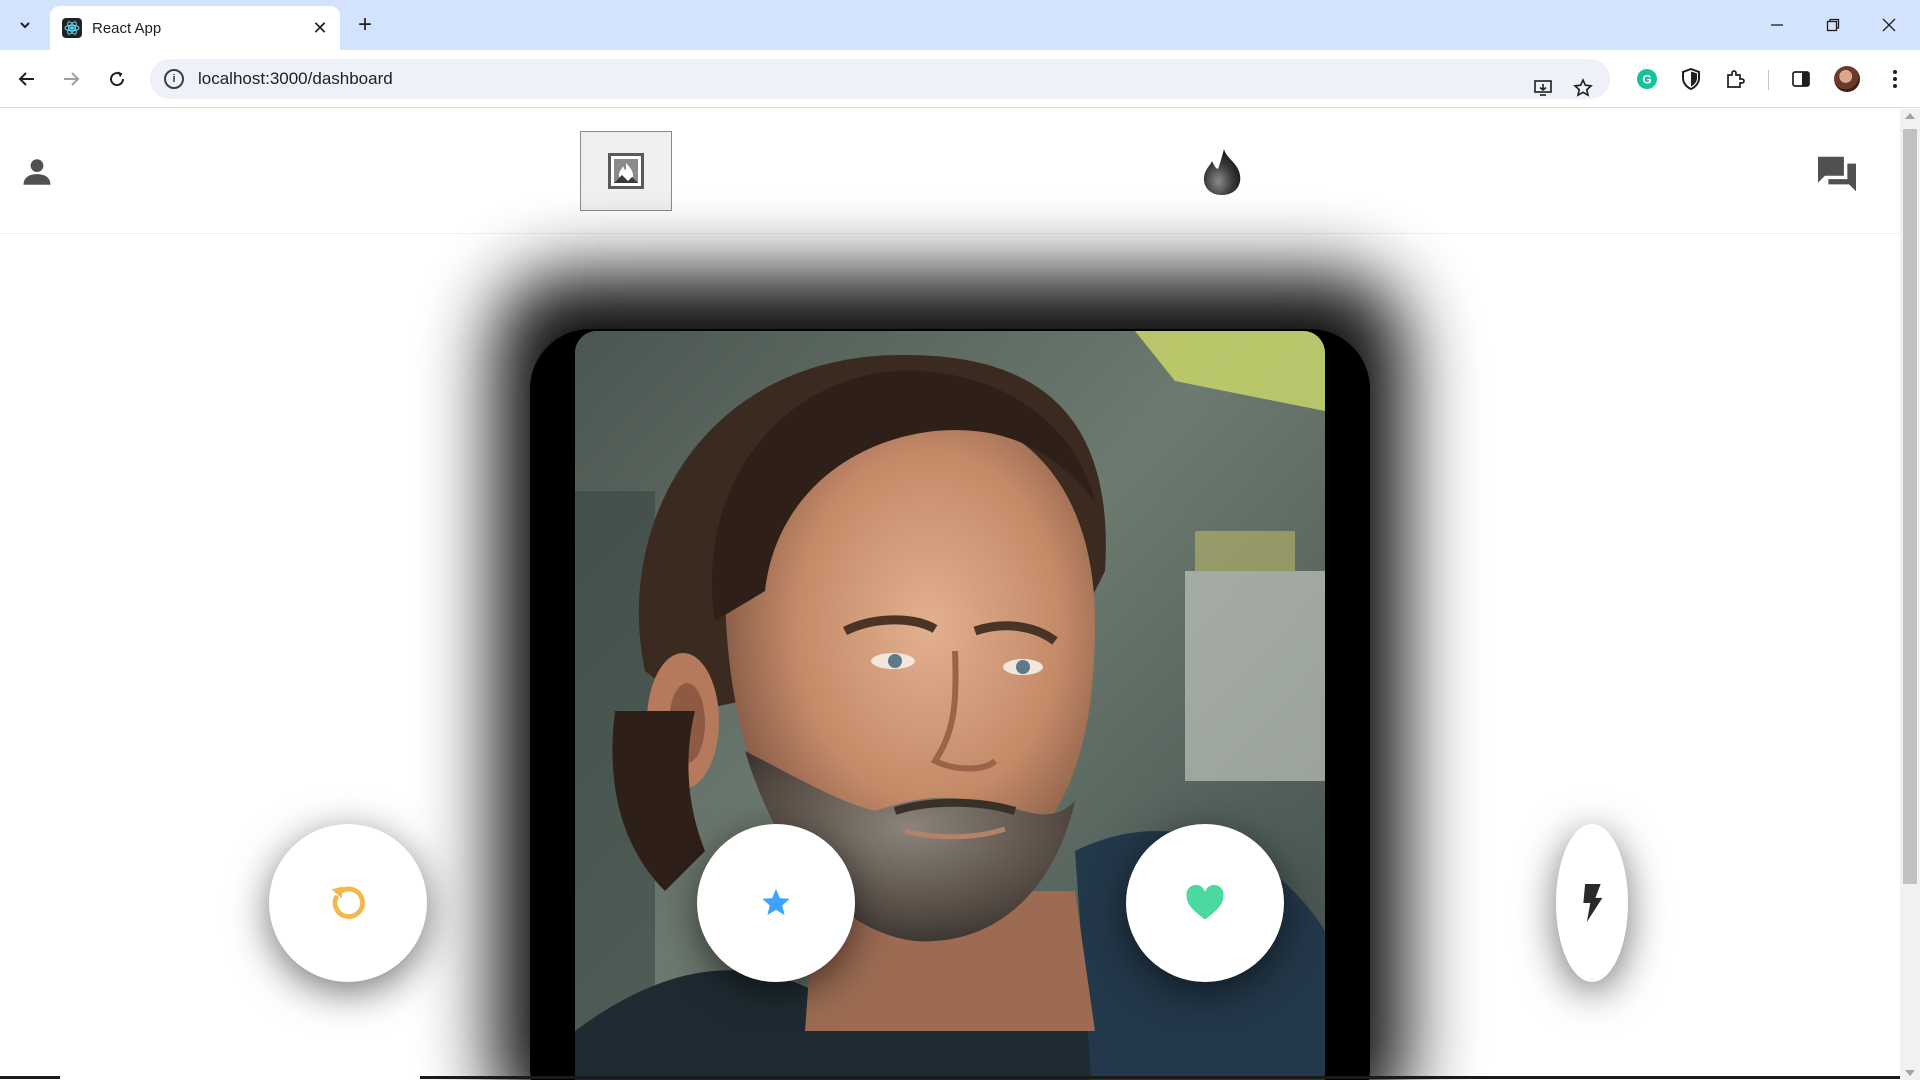  I want to click on person-icon, so click(37, 172).